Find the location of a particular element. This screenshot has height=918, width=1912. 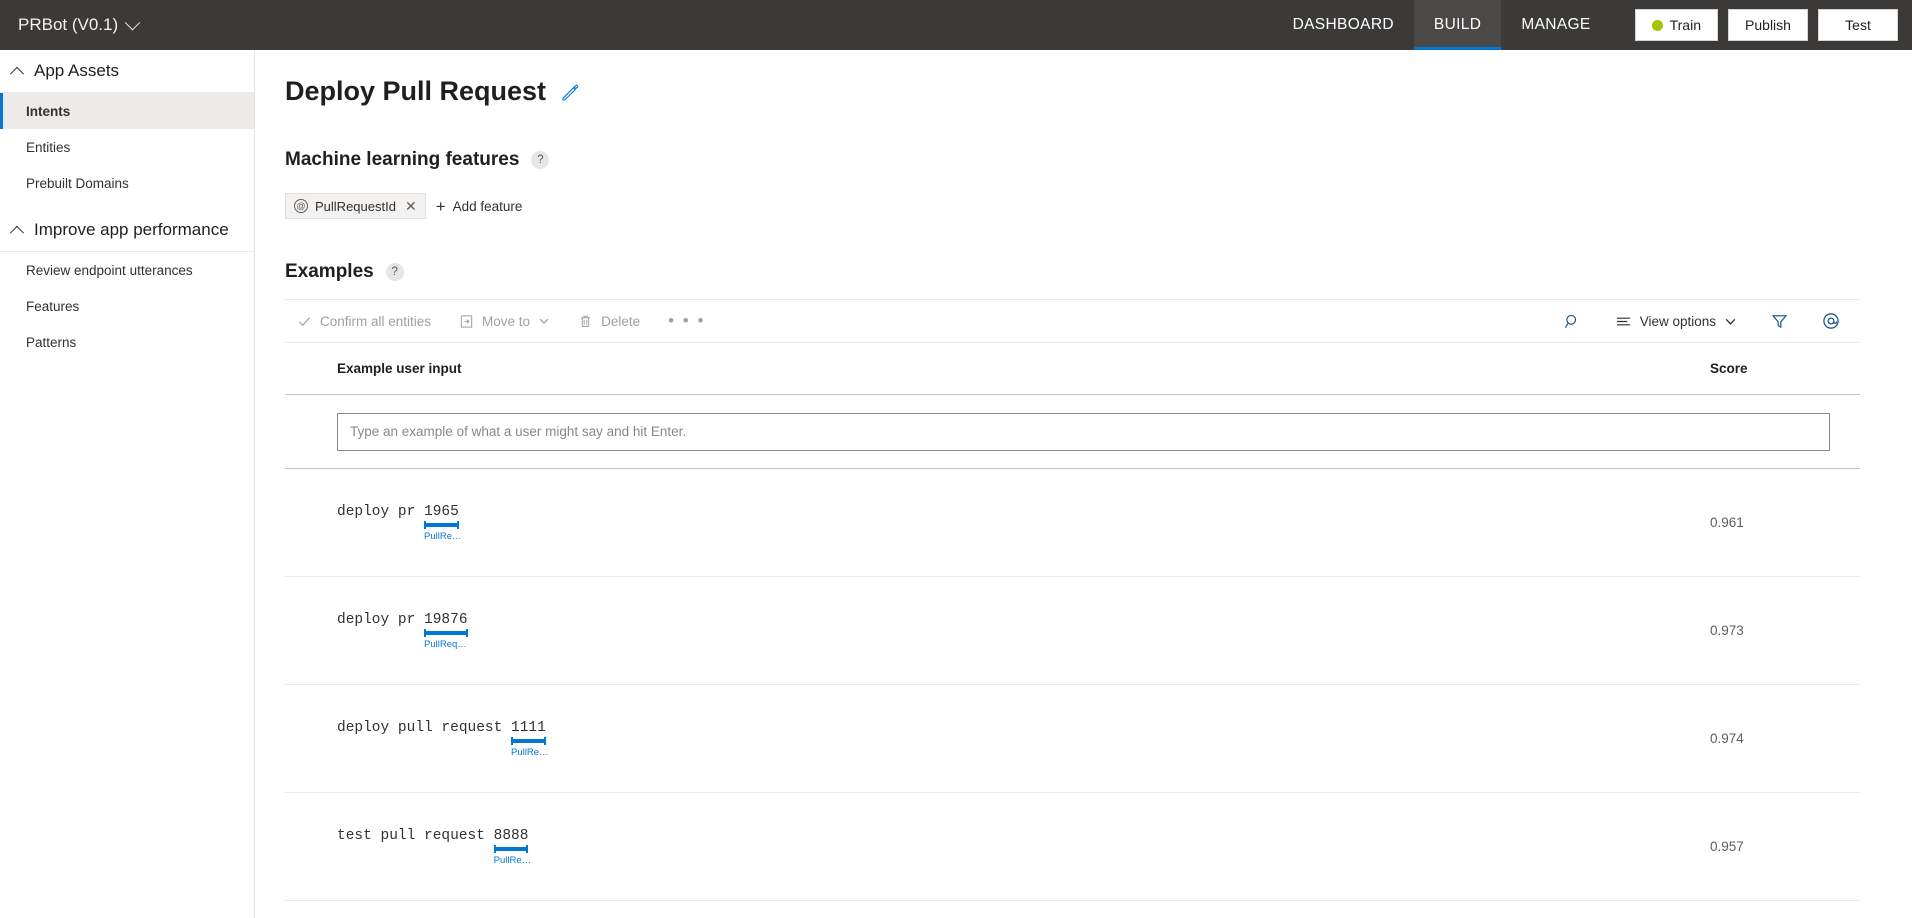

plus-icon: + is located at coordinates (440, 206).